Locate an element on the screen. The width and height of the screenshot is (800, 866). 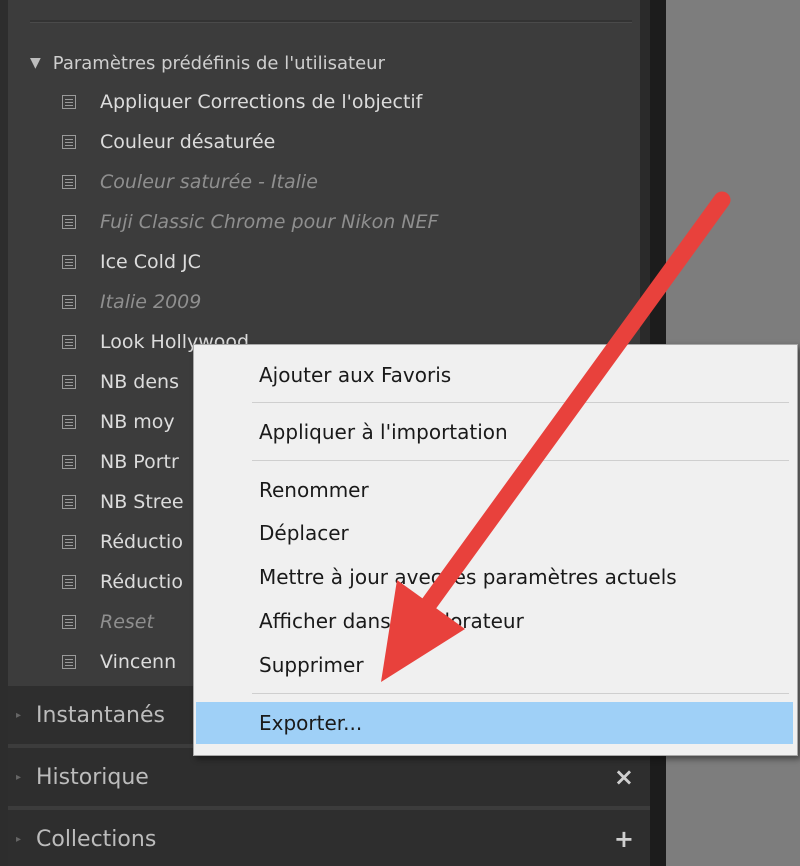
menu-item-label: Supprimer is located at coordinates (311, 665).